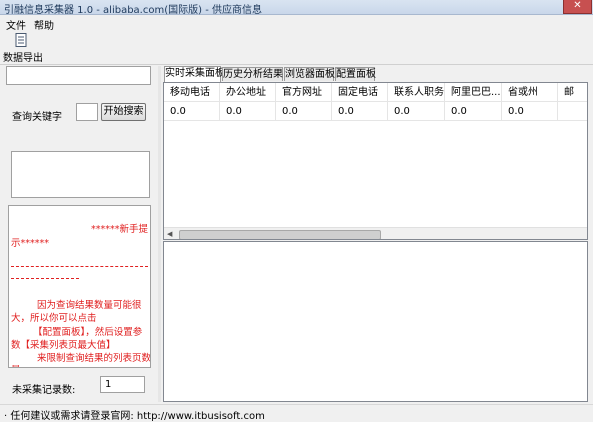 Image resolution: width=593 pixels, height=422 pixels. I want to click on column-header: 联系人职务, so click(416, 92).